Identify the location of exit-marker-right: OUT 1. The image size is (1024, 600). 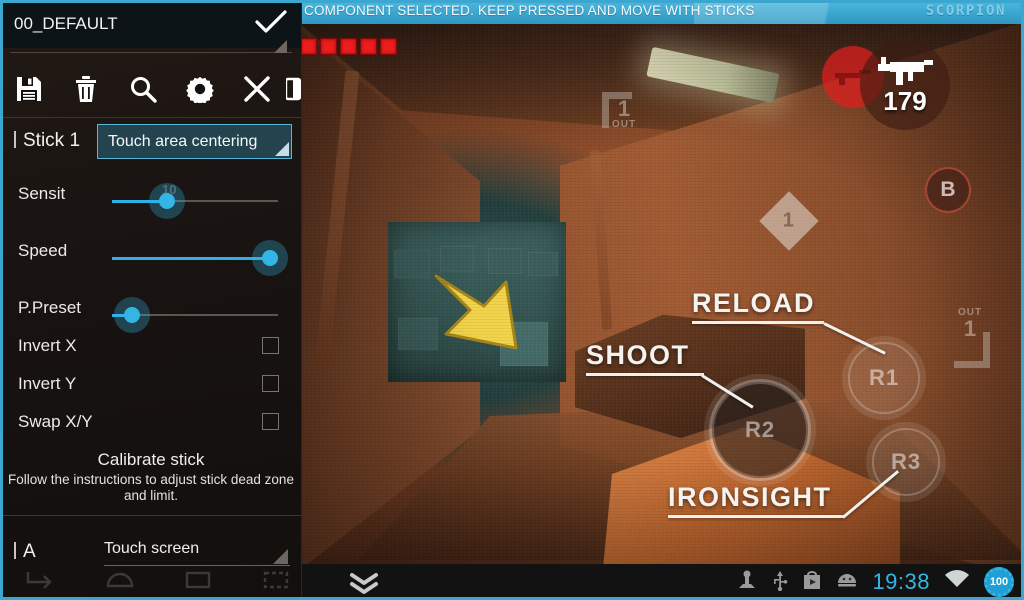
(970, 324).